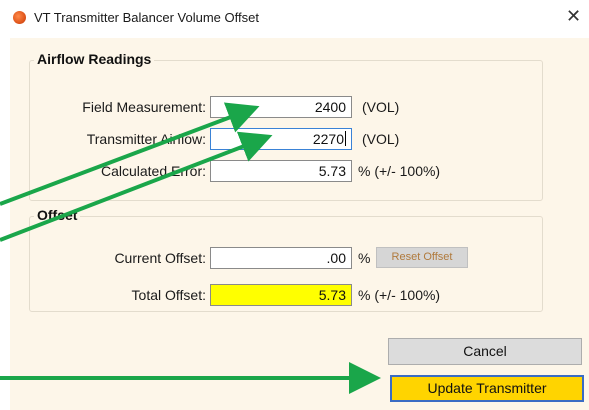 This screenshot has height=410, width=589. Describe the element at coordinates (281, 258) in the screenshot. I see `current-offset-field: .00` at that location.